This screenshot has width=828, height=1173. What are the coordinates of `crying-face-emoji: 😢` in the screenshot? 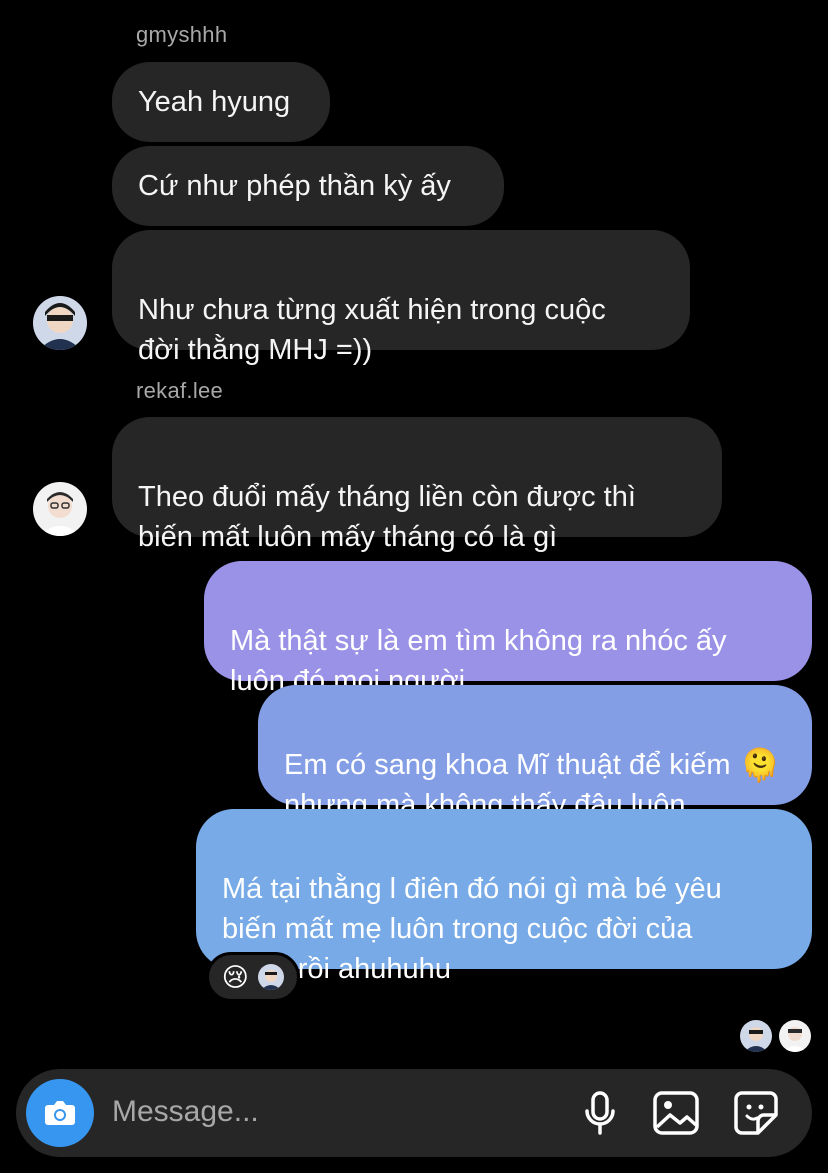 It's located at (235, 977).